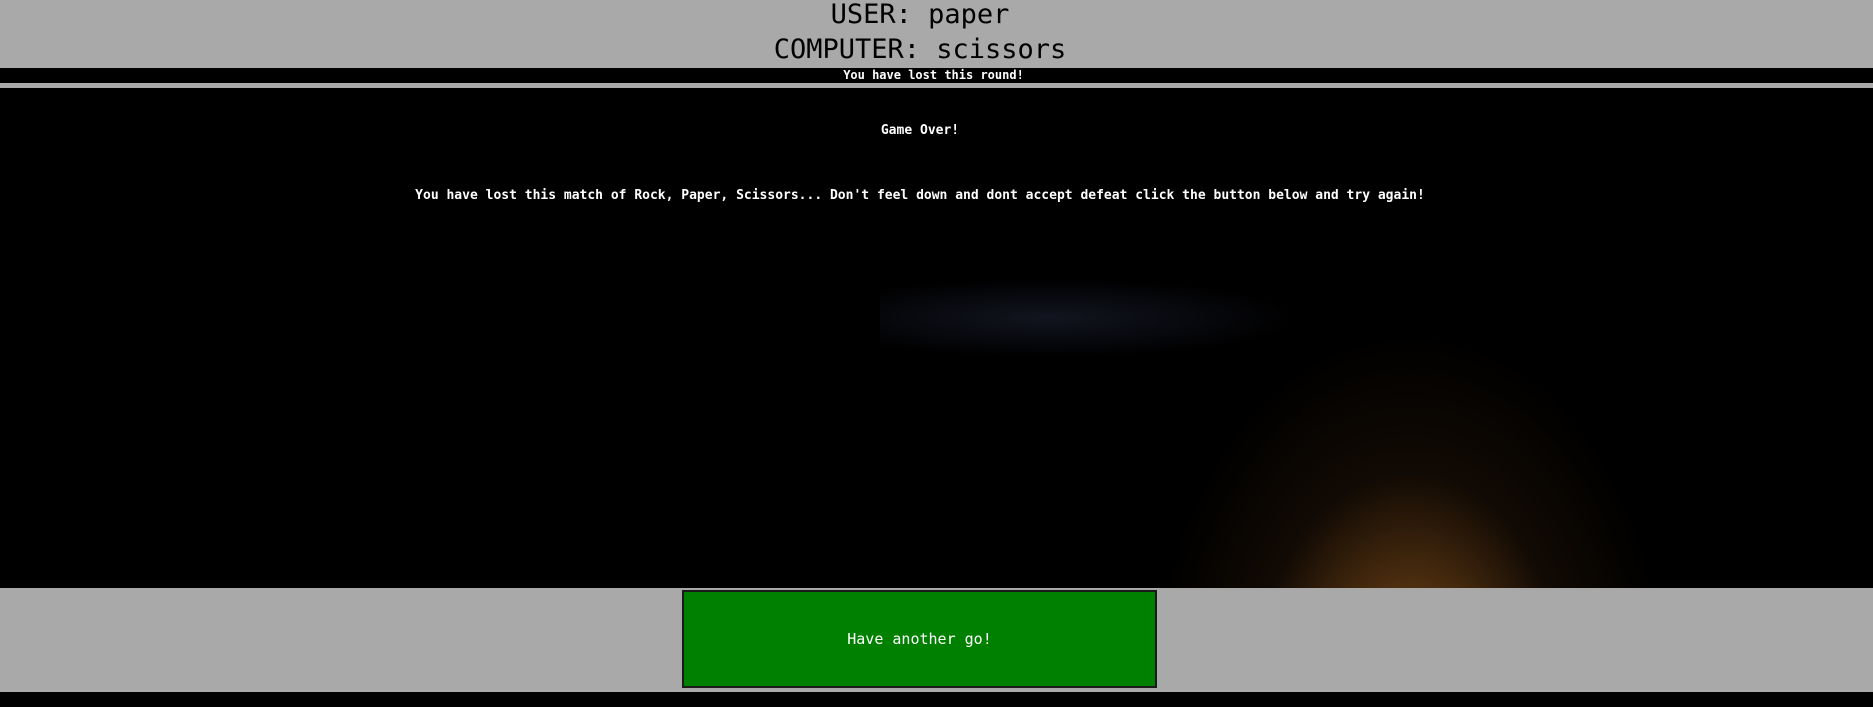 The image size is (1873, 707). I want to click on round-result-bar: You have lost this round!, so click(933, 75).